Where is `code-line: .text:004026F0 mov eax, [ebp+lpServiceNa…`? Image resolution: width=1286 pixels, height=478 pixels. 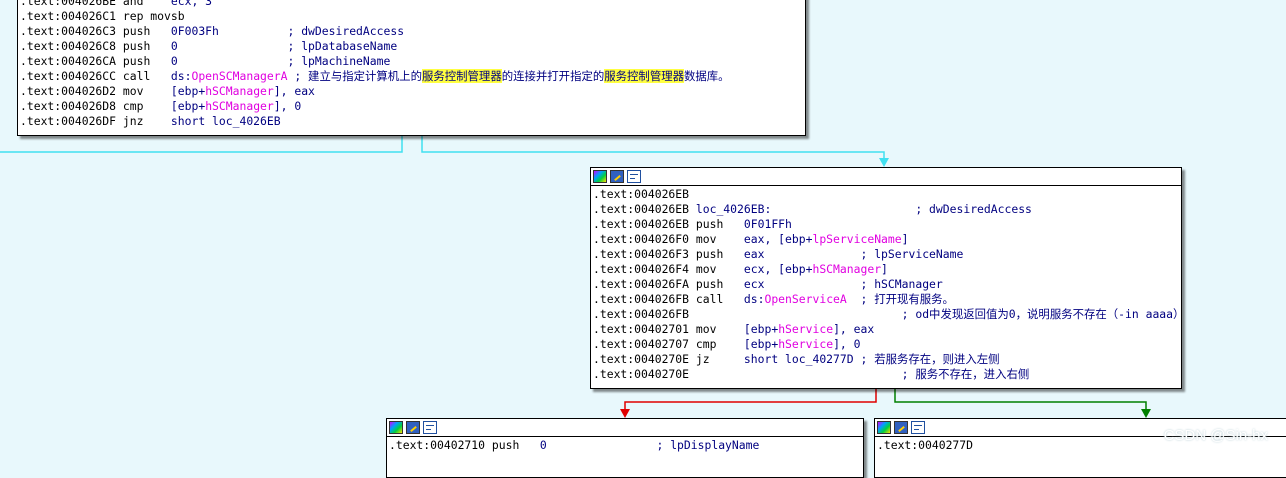
code-line: .text:004026F0 mov eax, [ebp+lpServiceNa… is located at coordinates (887, 239).